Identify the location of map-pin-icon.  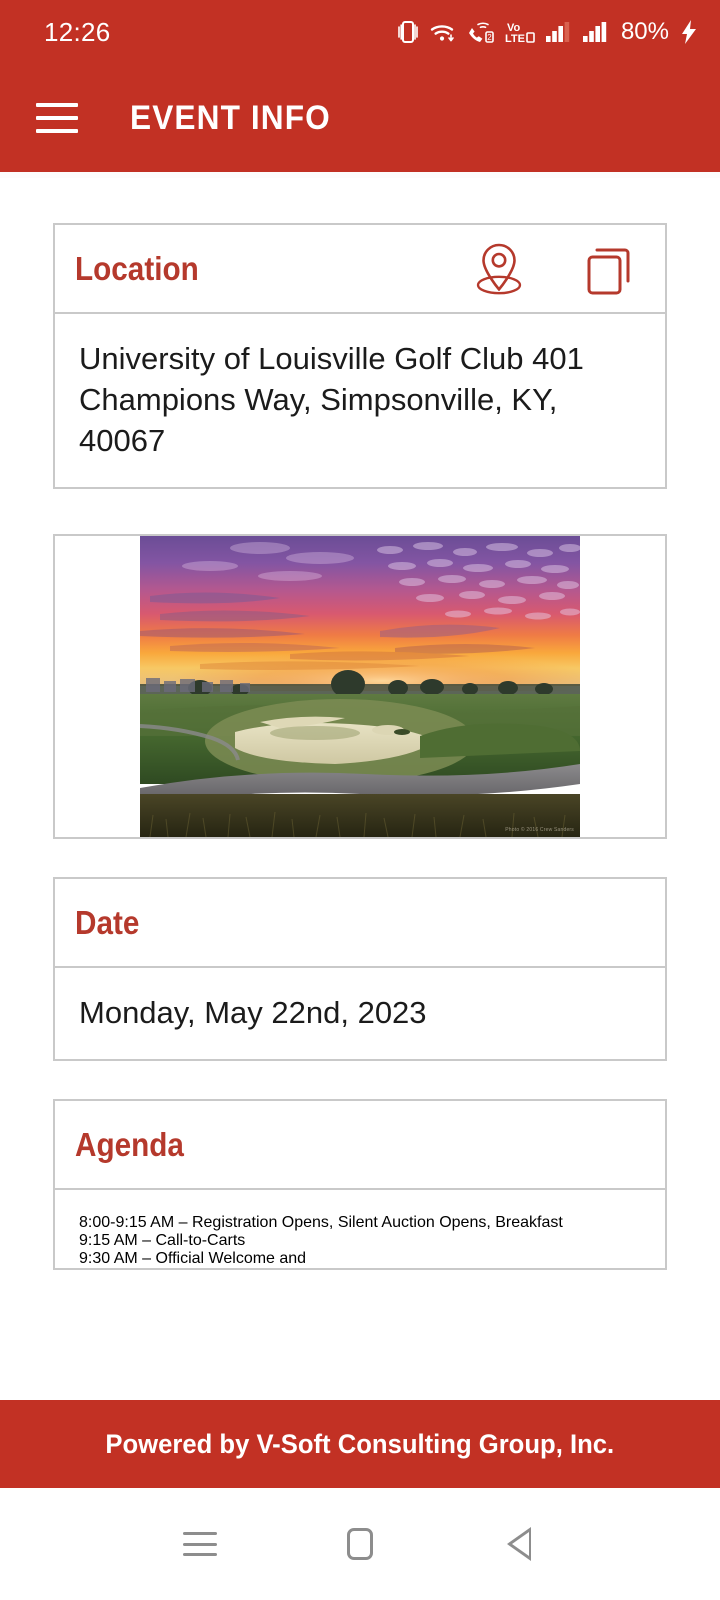
(499, 269).